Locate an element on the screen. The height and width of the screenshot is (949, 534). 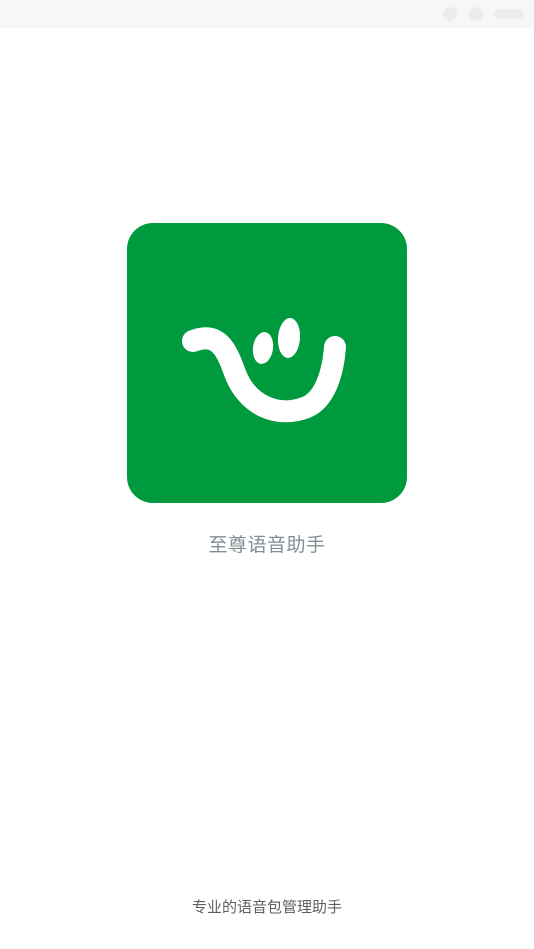
smiley-logo-icon is located at coordinates (264, 370).